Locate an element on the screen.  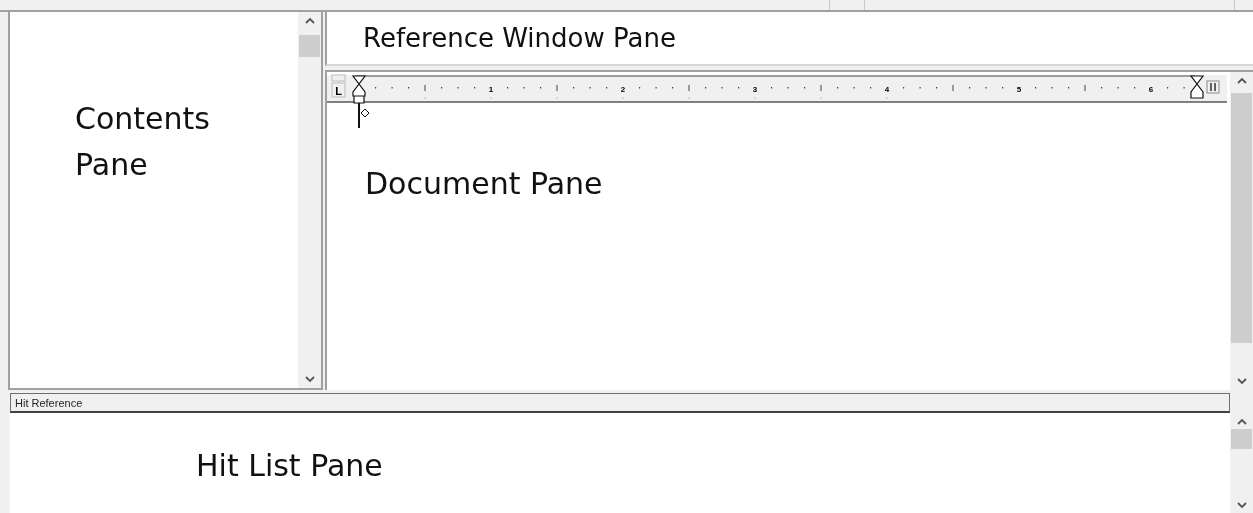
ruler-number: 2 is located at coordinates (623, 89).